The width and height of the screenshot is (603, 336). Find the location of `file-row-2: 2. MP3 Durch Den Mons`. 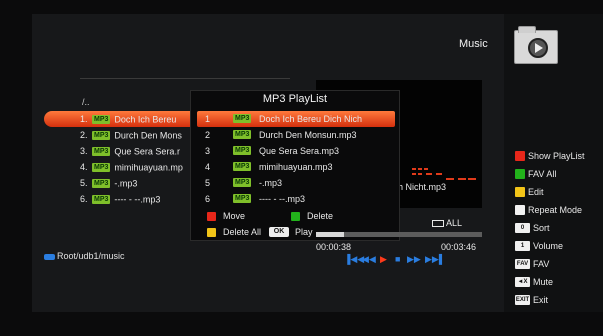

file-row-2: 2. MP3 Durch Den Mons is located at coordinates (119, 135).